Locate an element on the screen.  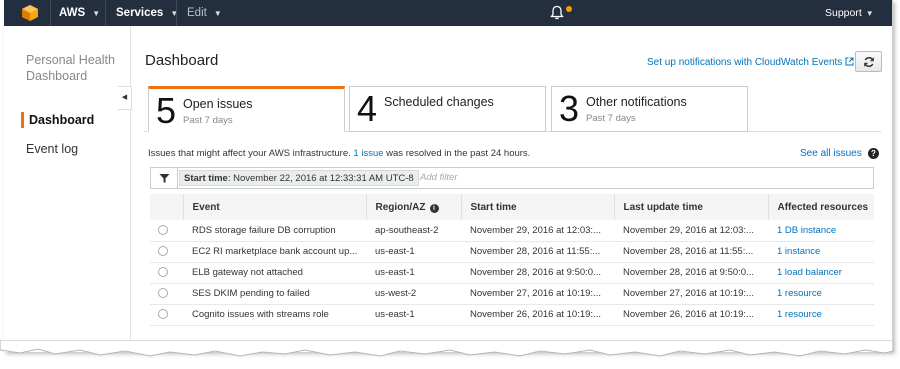
event-name: Cognito issues with streams role is located at coordinates (260, 314).